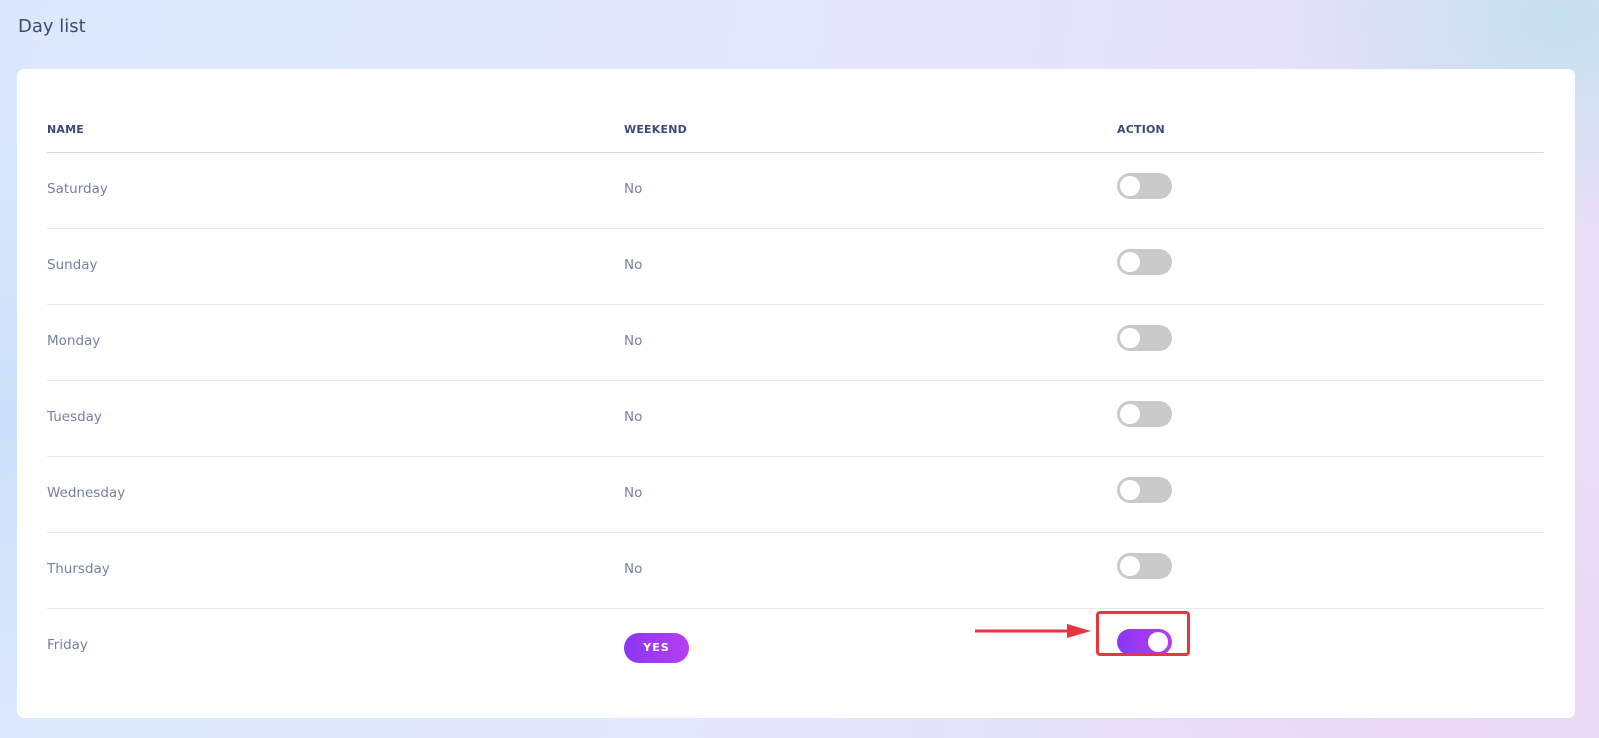 This screenshot has height=738, width=1599. What do you see at coordinates (74, 417) in the screenshot?
I see `day-name: Tuesday` at bounding box center [74, 417].